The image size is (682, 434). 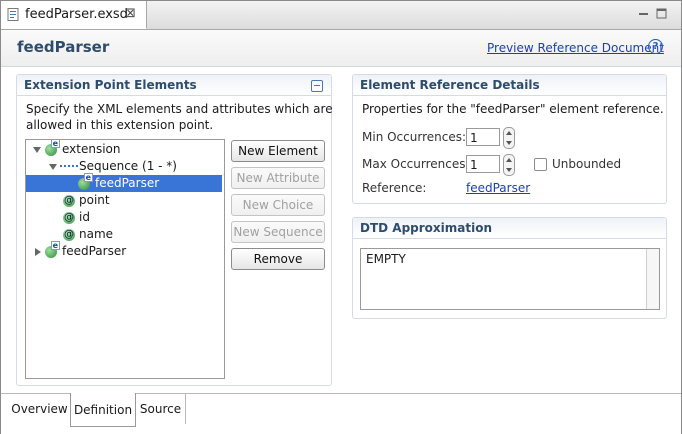 What do you see at coordinates (120, 125) in the screenshot?
I see `elements-description-line2: allowed in this extension point.` at bounding box center [120, 125].